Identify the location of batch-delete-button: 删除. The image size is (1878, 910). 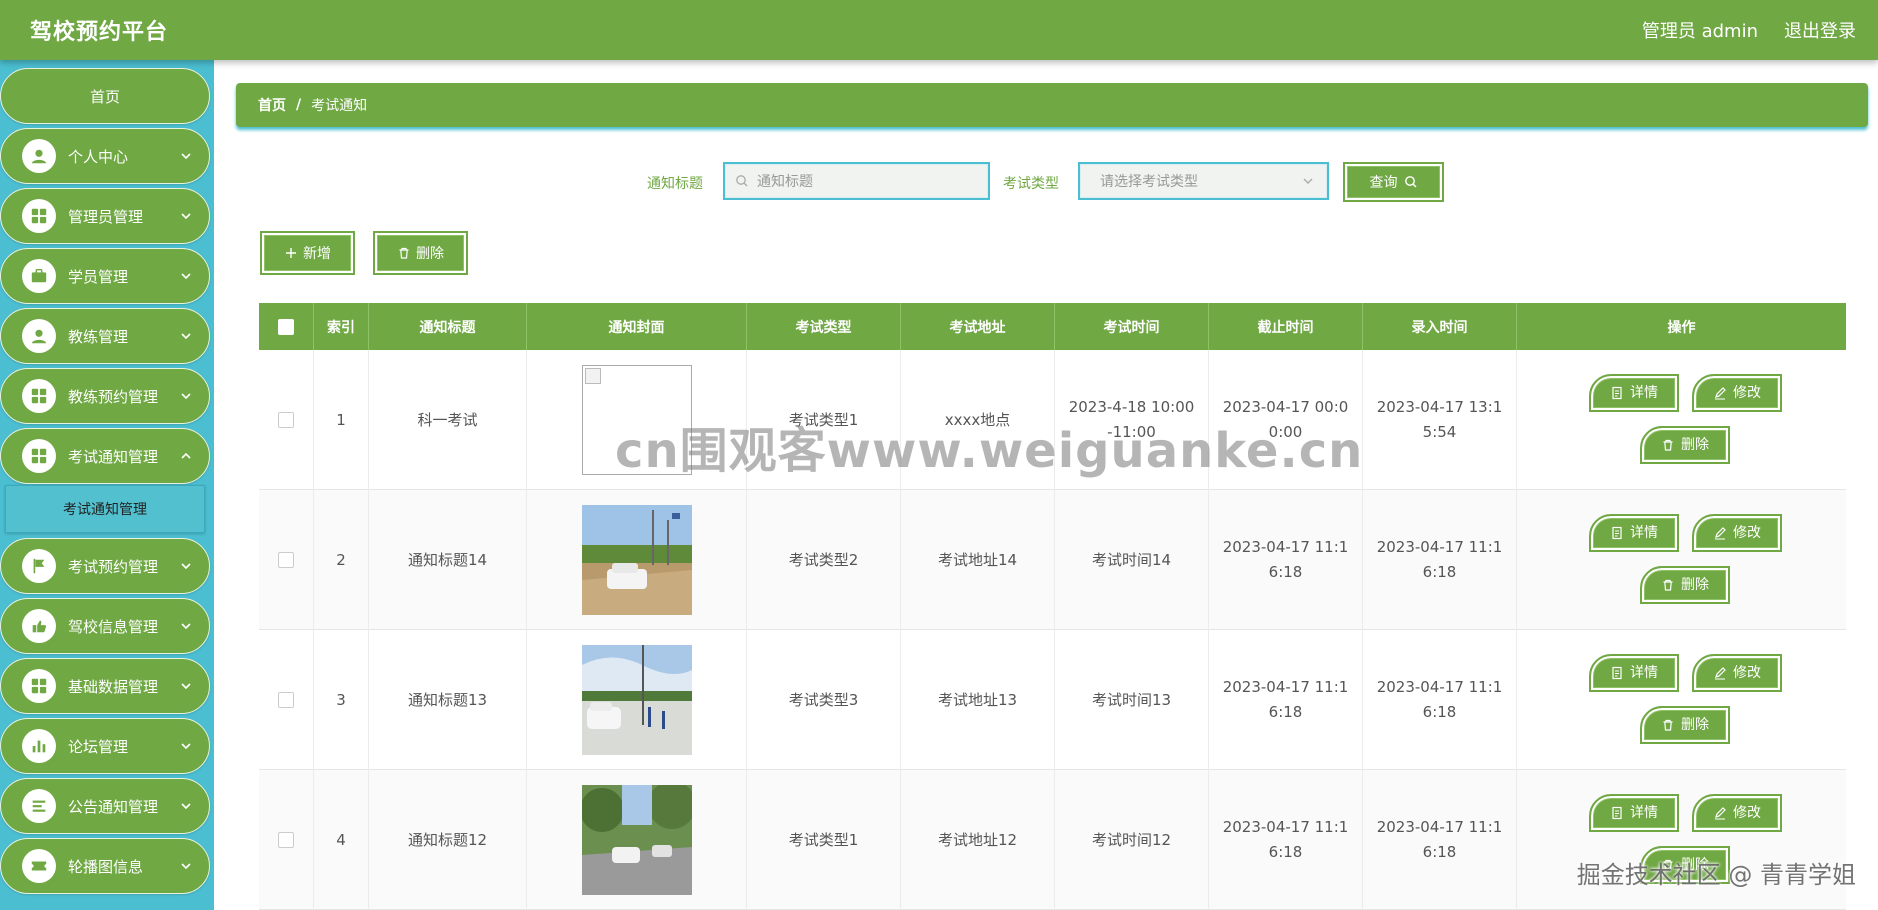
(420, 253).